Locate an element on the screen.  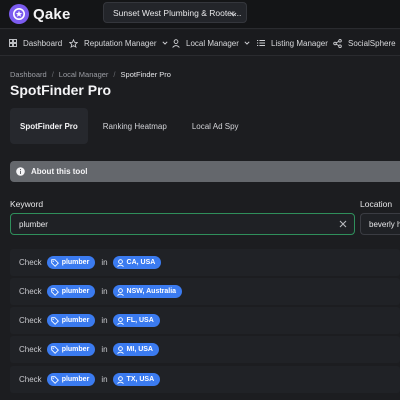
tab-spotfinder-pro: SpotFinder Pro is located at coordinates (49, 126).